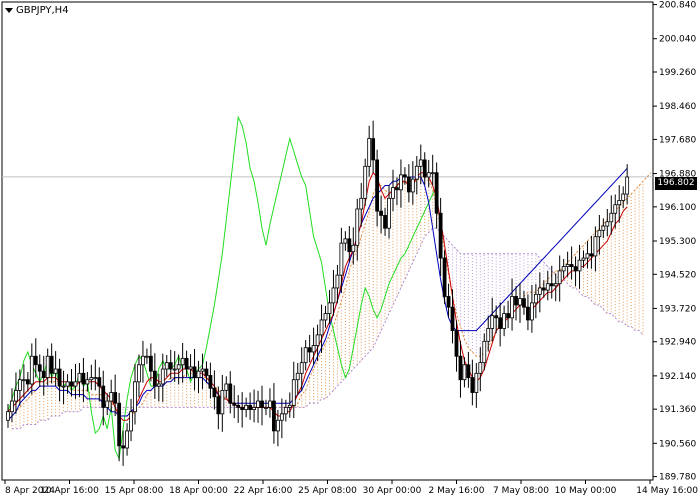 Image resolution: width=700 pixels, height=504 pixels. Describe the element at coordinates (42, 10) in the screenshot. I see `symbol-timeframe-label: GBPJPY,H4` at that location.